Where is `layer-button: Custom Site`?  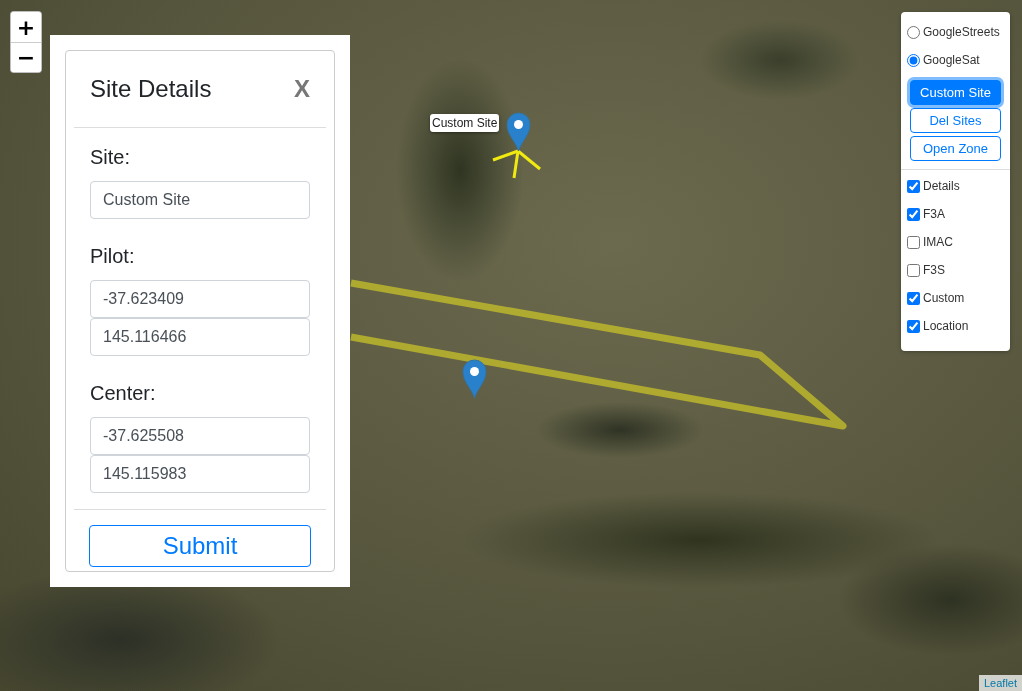
layer-button: Custom Site is located at coordinates (955, 92).